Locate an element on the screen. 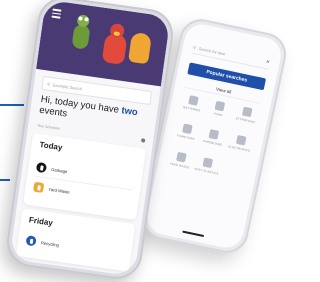 The width and height of the screenshot is (320, 282). category-yard-waste: YARD WASTE is located at coordinates (181, 160).